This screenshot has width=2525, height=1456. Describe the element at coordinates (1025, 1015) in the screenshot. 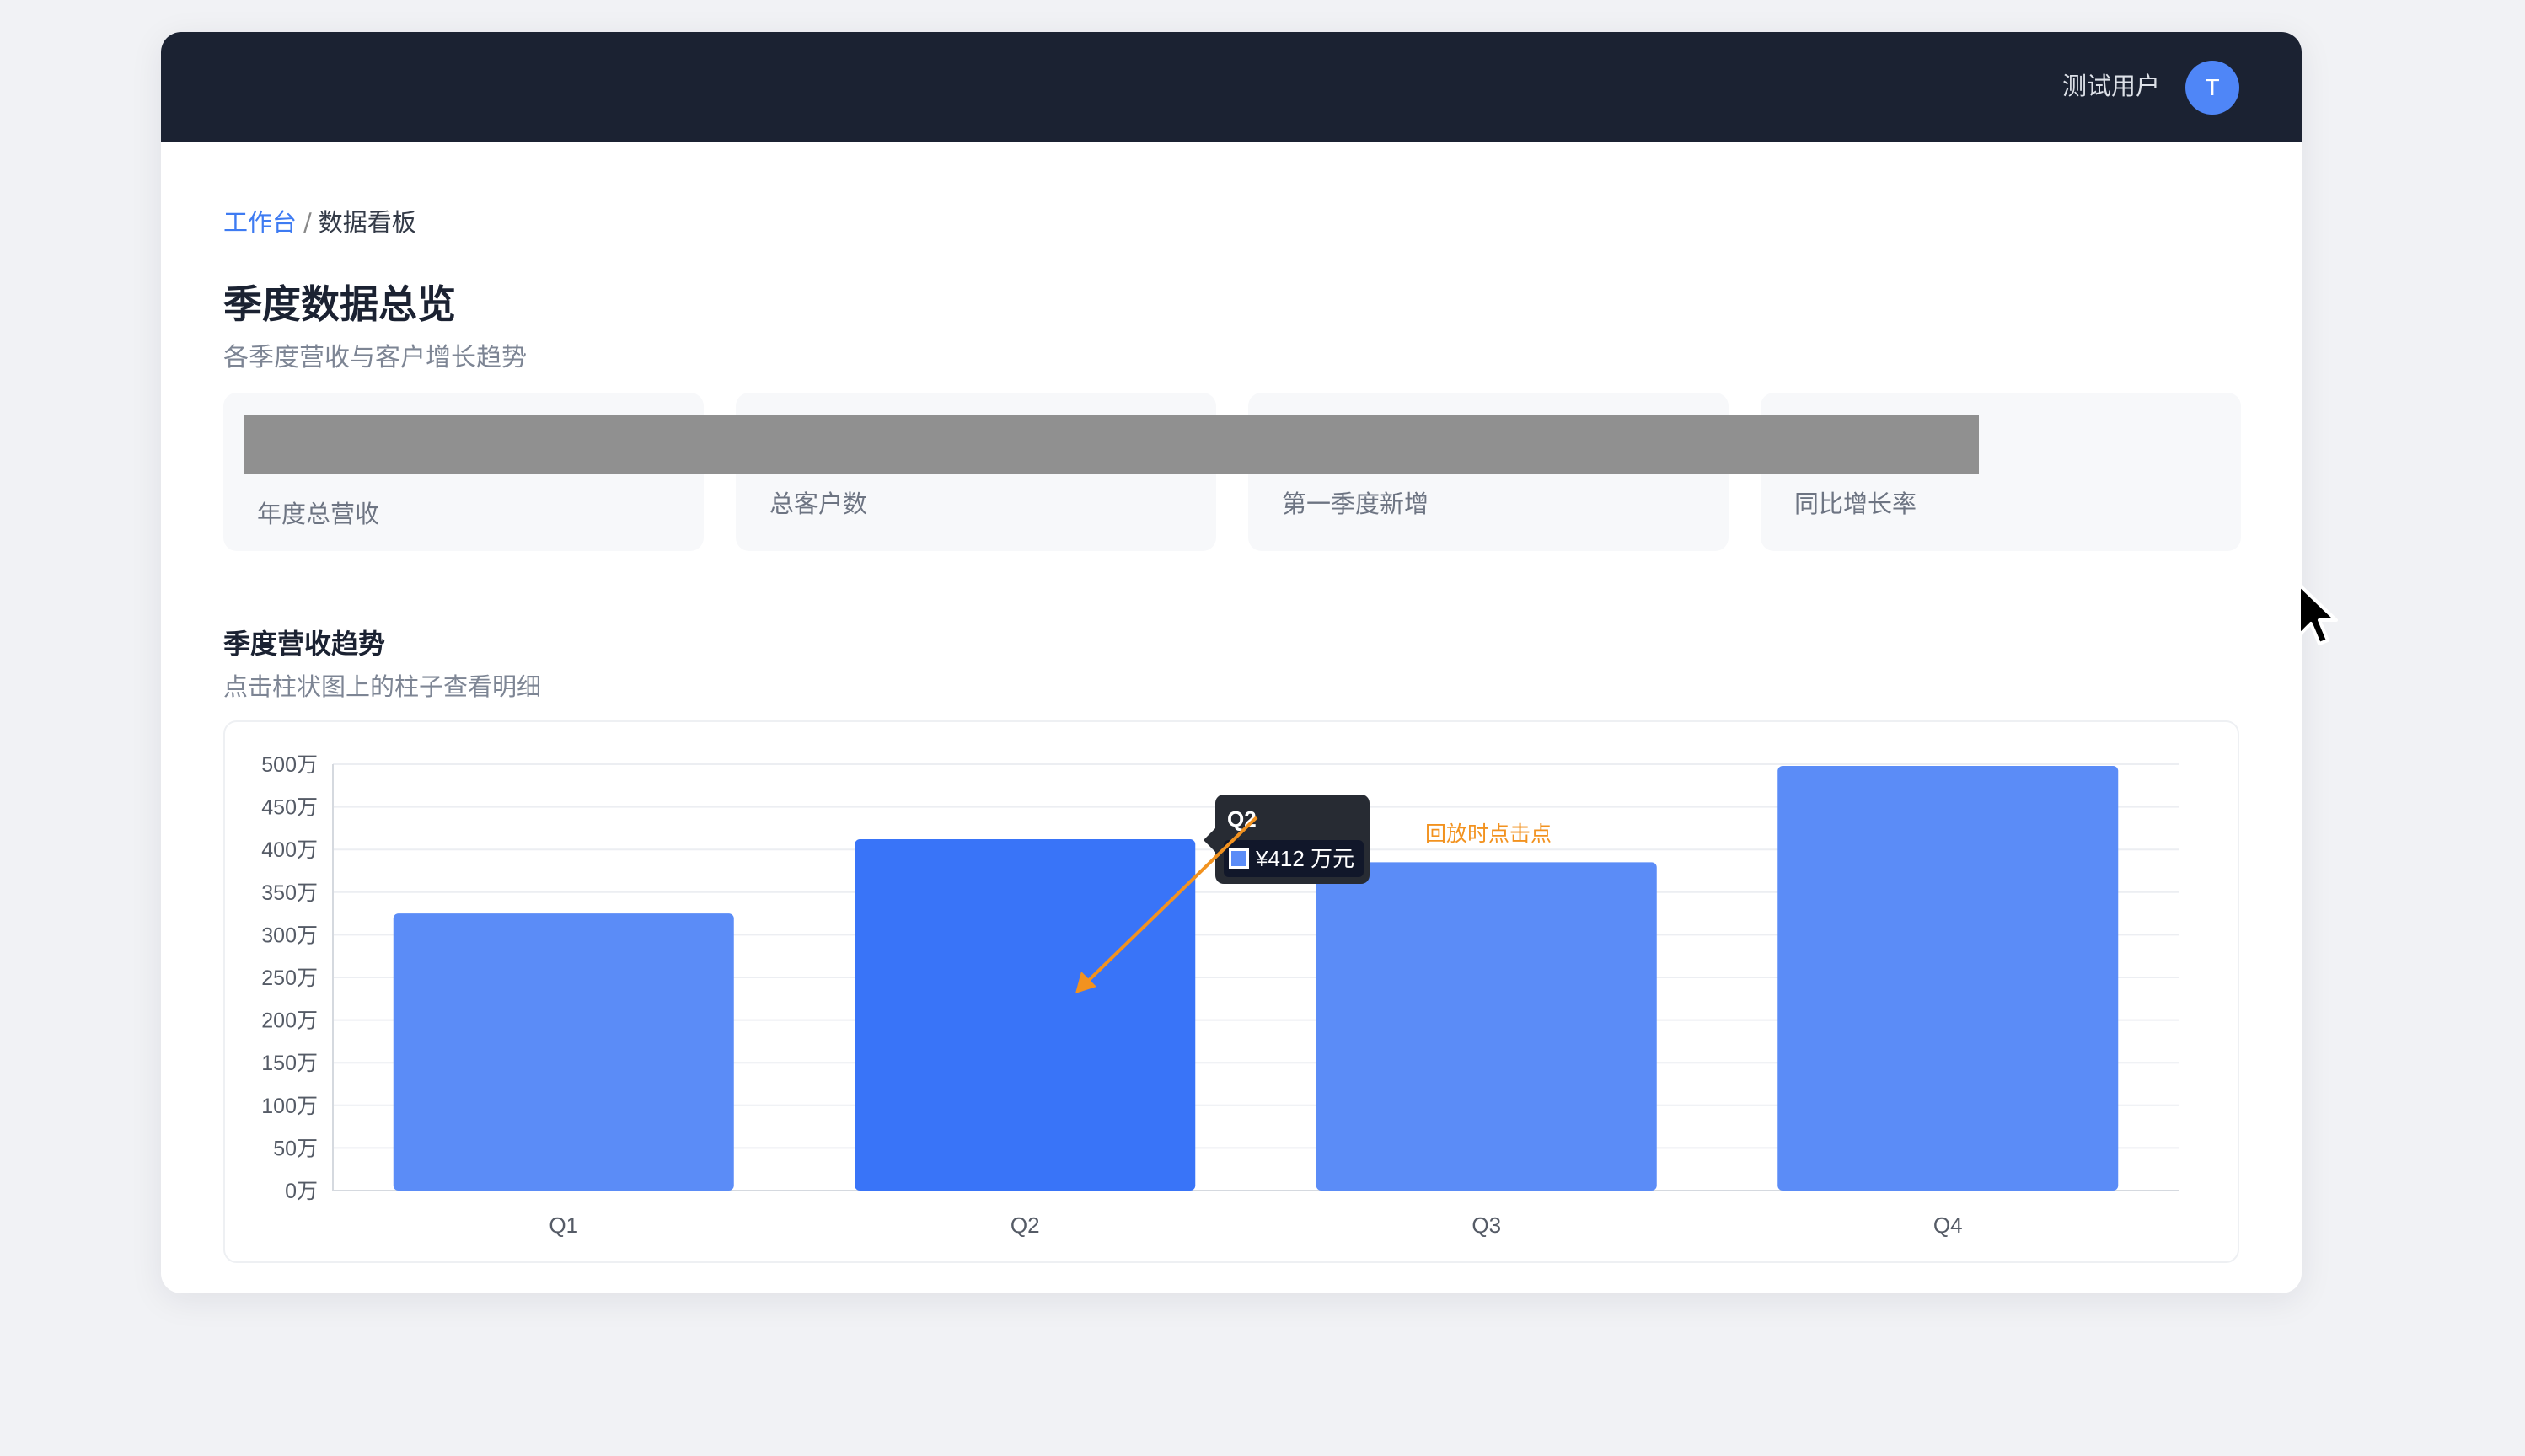

I see `bar-q2` at that location.